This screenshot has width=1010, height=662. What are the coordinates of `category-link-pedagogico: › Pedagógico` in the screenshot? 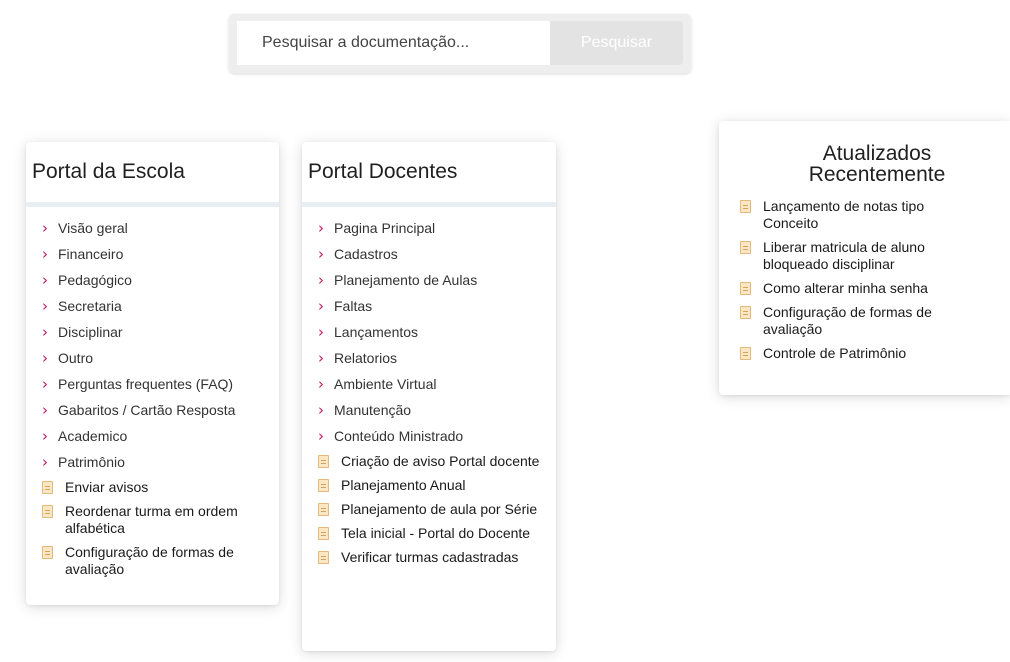 It's located at (153, 280).